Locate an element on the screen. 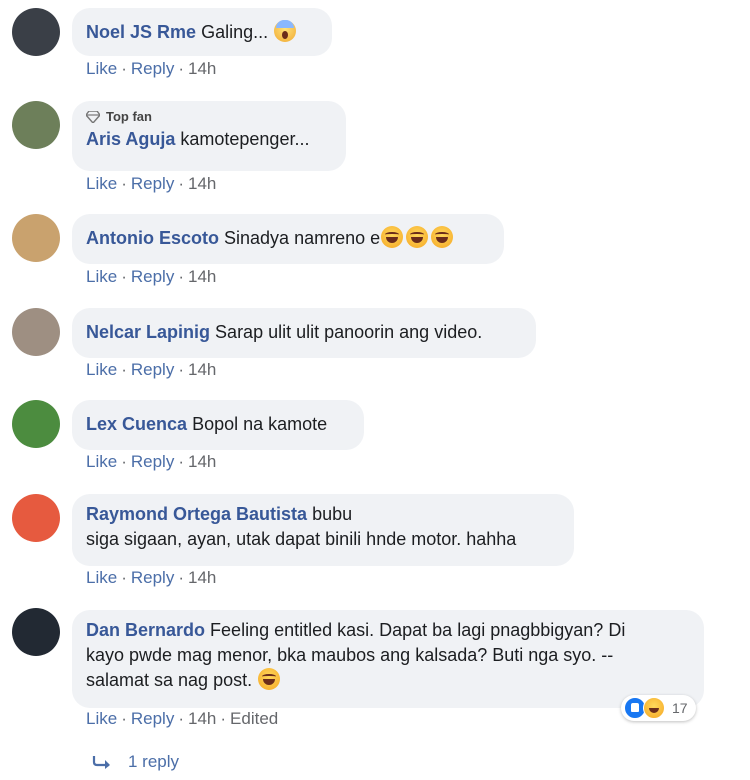 This screenshot has height=780, width=750. comment-author: Noel JS Rme is located at coordinates (141, 32).